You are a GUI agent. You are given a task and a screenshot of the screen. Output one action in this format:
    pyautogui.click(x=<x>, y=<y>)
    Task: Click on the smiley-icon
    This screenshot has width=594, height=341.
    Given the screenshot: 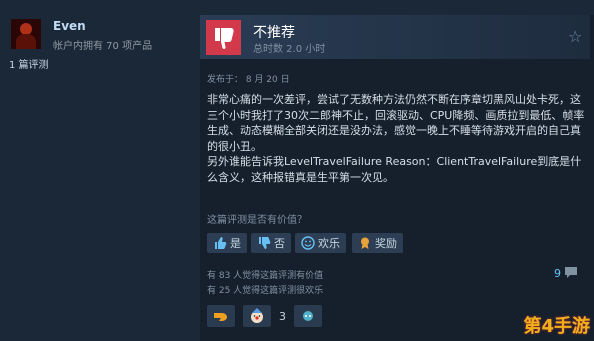 What is the action you would take?
    pyautogui.click(x=308, y=243)
    